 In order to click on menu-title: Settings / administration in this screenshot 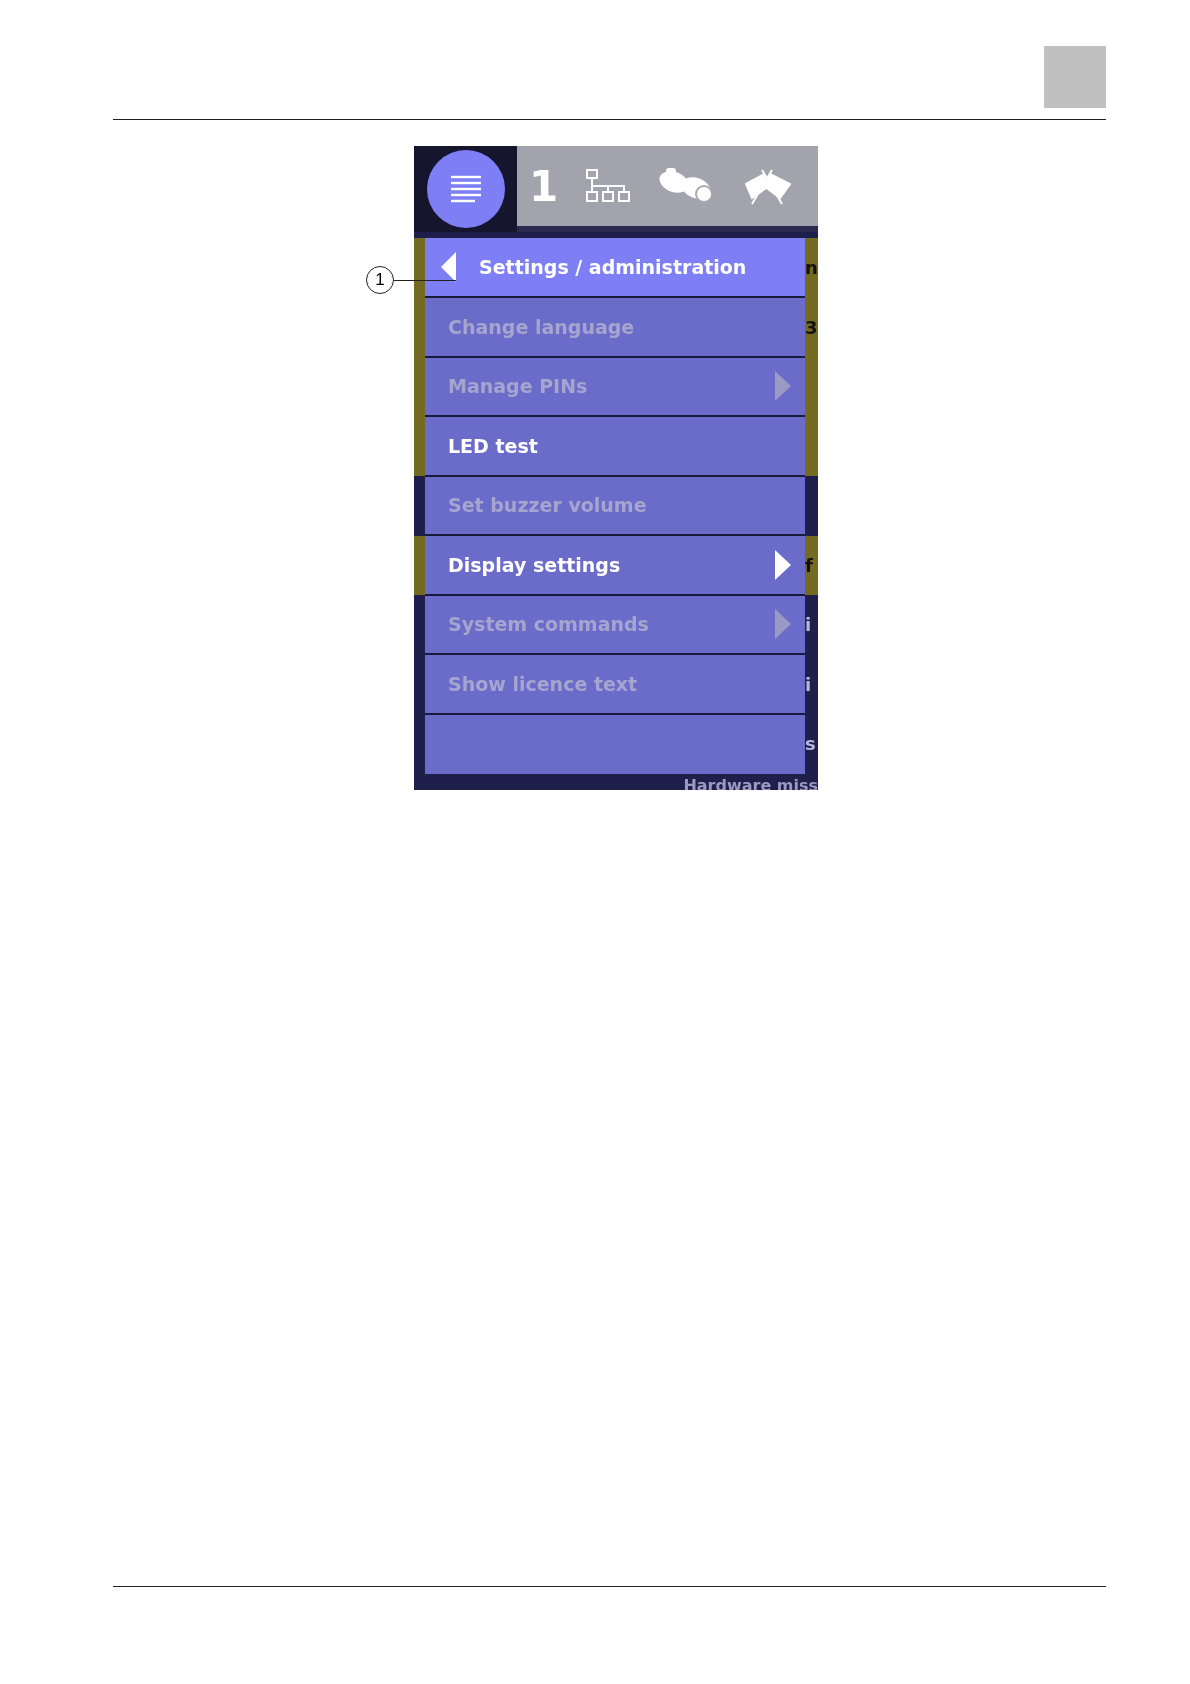, I will do `click(613, 267)`.